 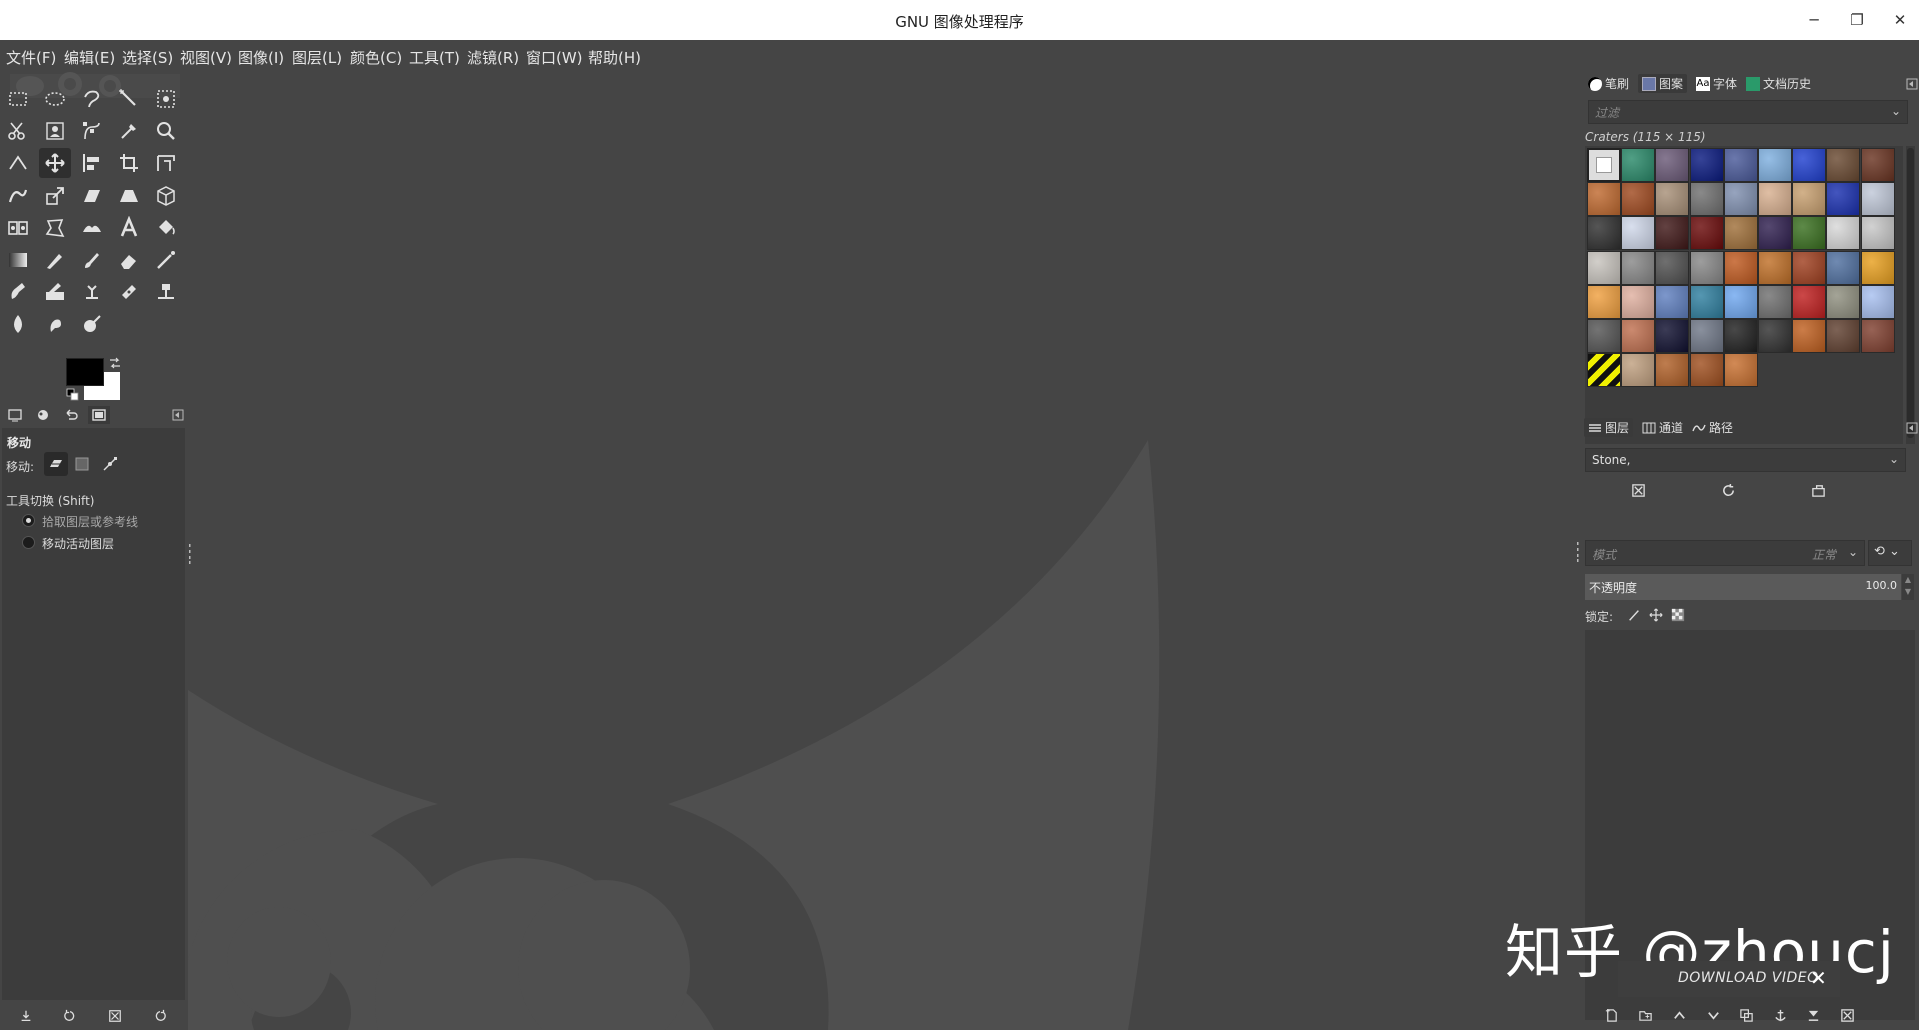 I want to click on new-layer-button, so click(x=1611, y=1015).